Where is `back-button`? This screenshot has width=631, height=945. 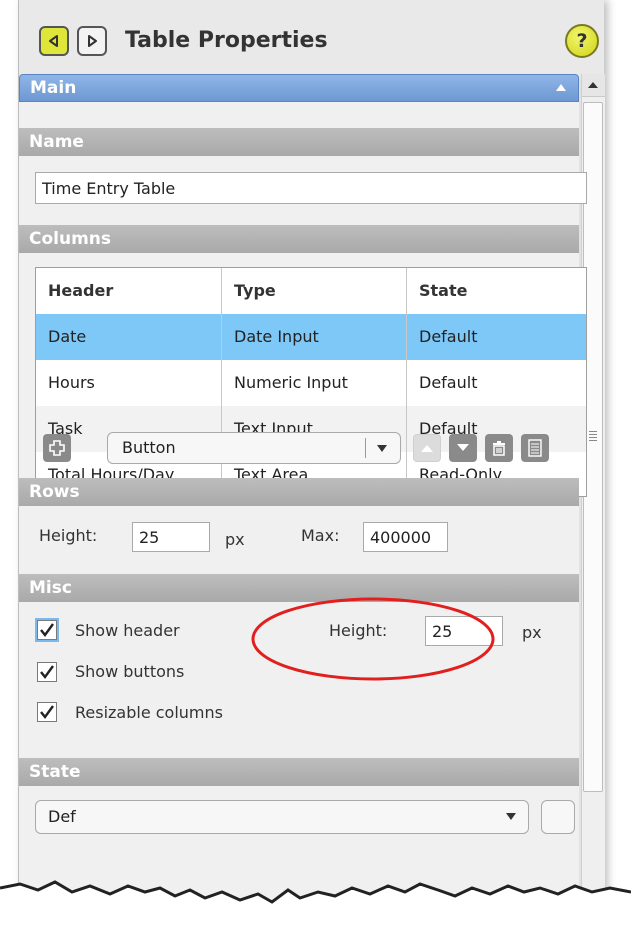
back-button is located at coordinates (54, 41).